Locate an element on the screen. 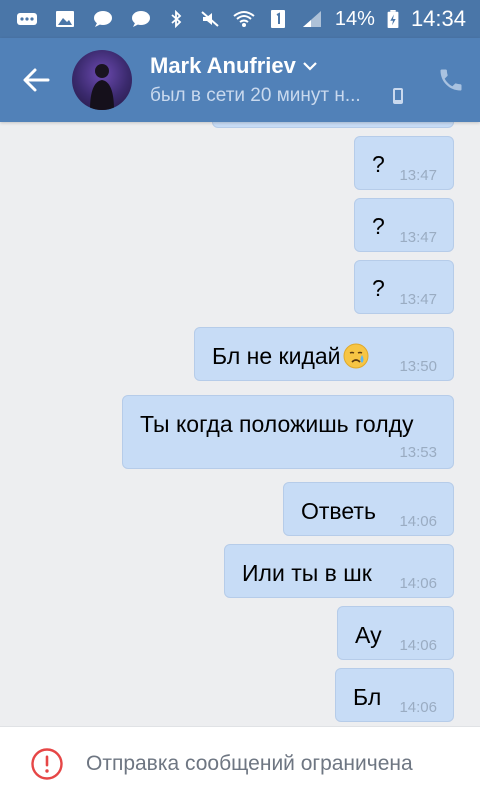  status-bar: 14% 14:34 is located at coordinates (240, 19).